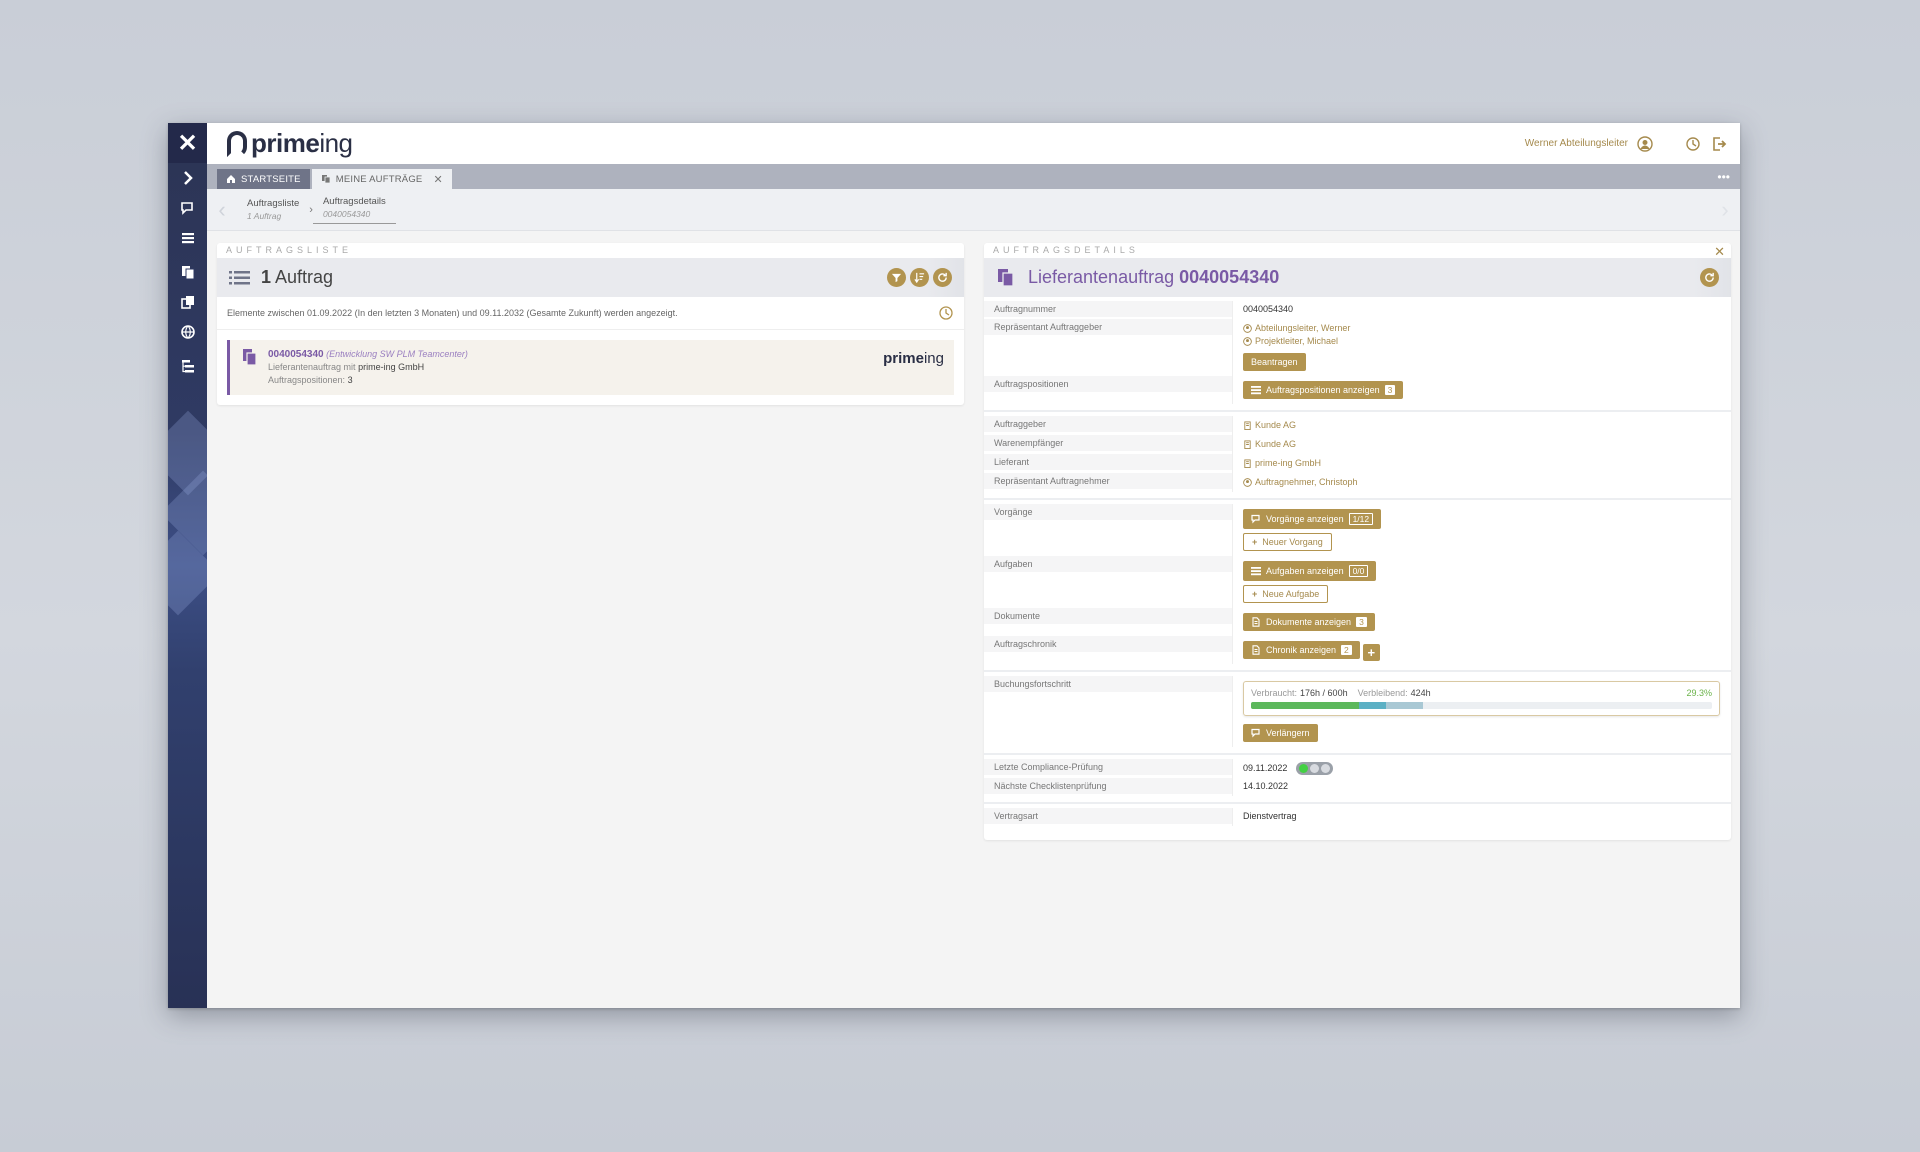 The height and width of the screenshot is (1152, 1920). I want to click on field-label: Auftragspositionen, so click(1108, 384).